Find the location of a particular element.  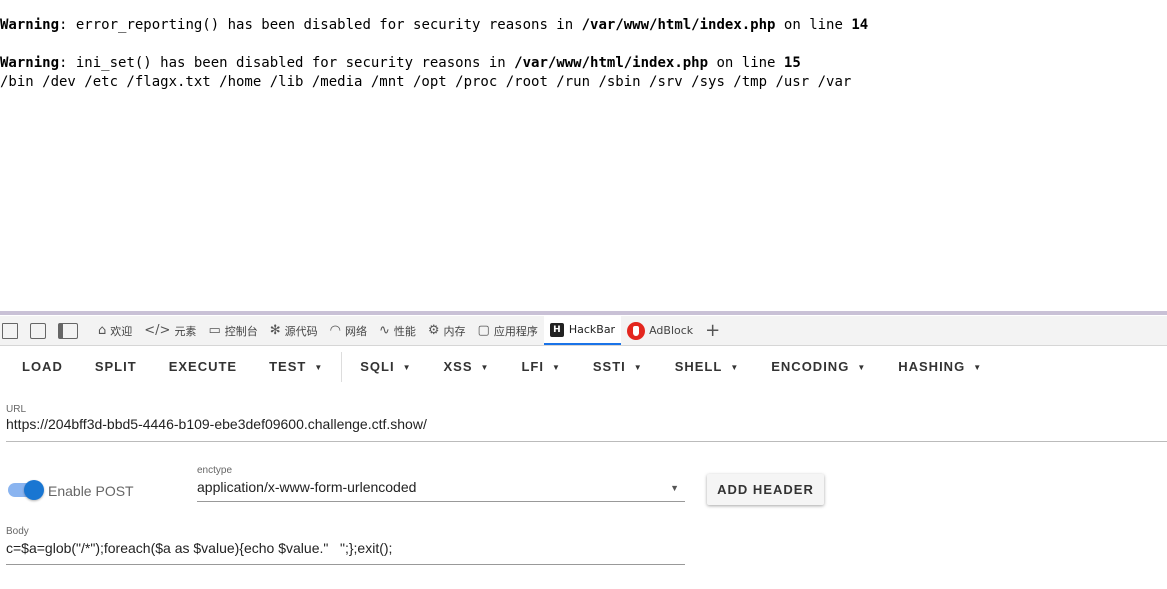

enable-post-toggle is located at coordinates (26, 490).